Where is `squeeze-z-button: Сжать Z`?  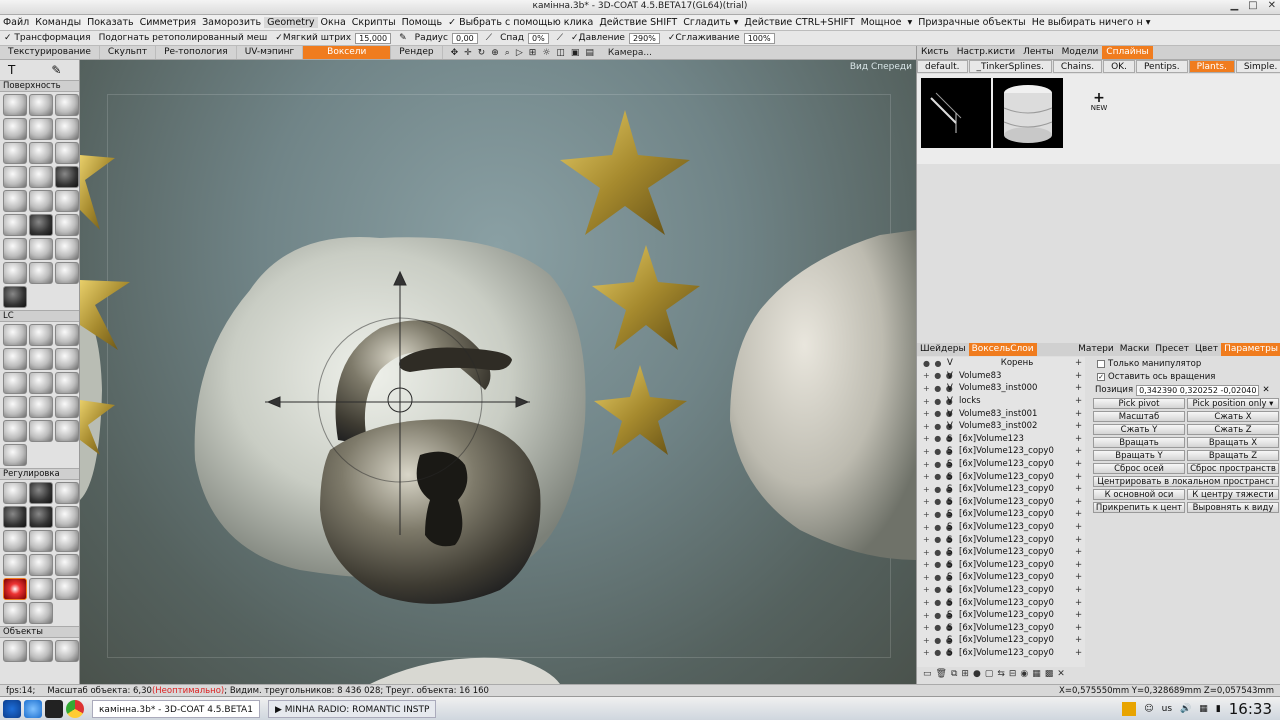
squeeze-z-button: Сжать Z is located at coordinates (1233, 429).